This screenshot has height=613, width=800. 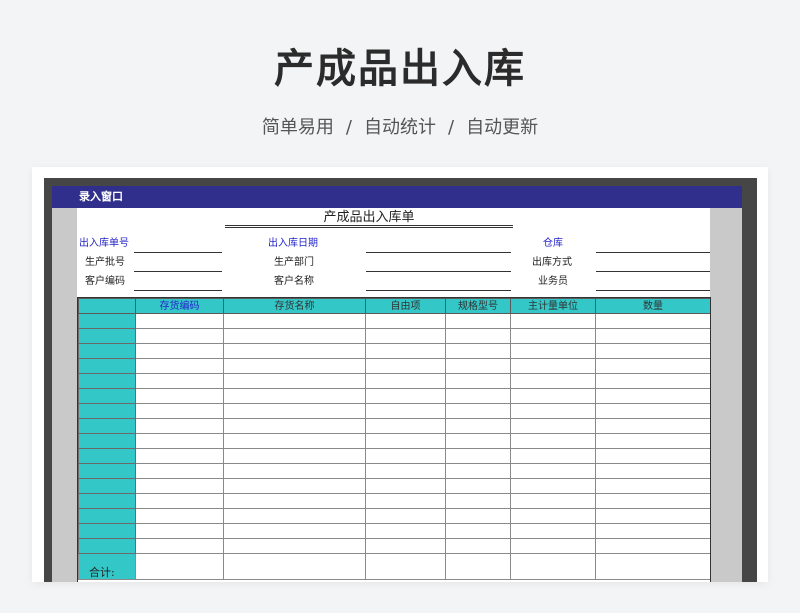 I want to click on field-customer-name, so click(x=438, y=290).